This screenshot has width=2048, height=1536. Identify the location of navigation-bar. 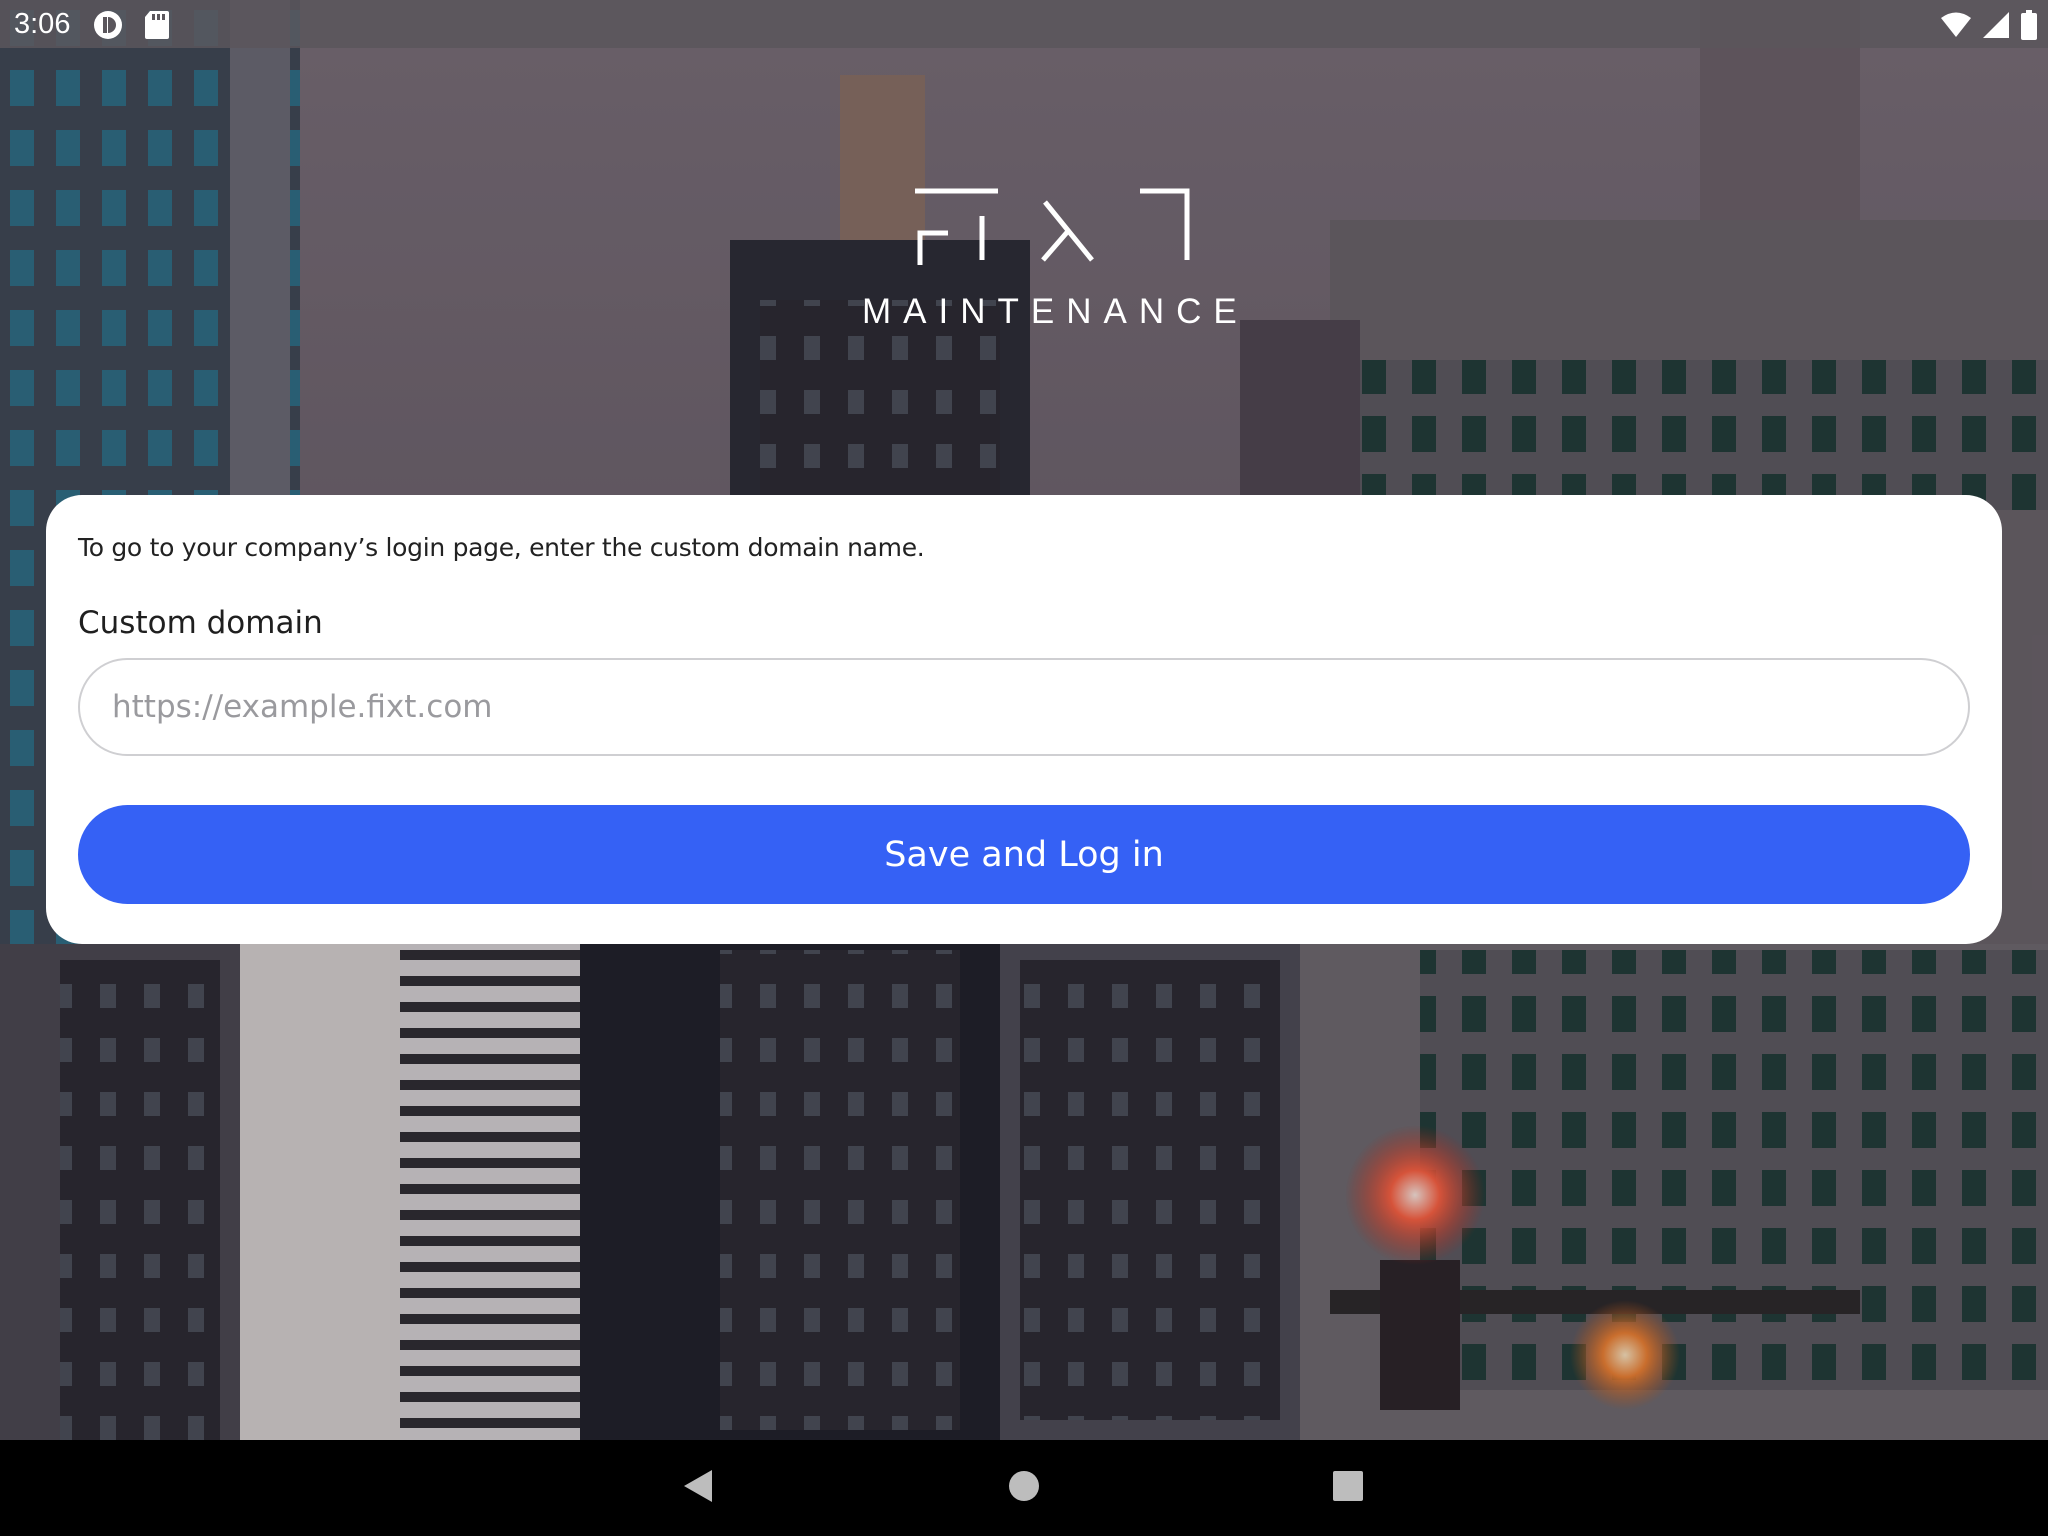
(1024, 1488).